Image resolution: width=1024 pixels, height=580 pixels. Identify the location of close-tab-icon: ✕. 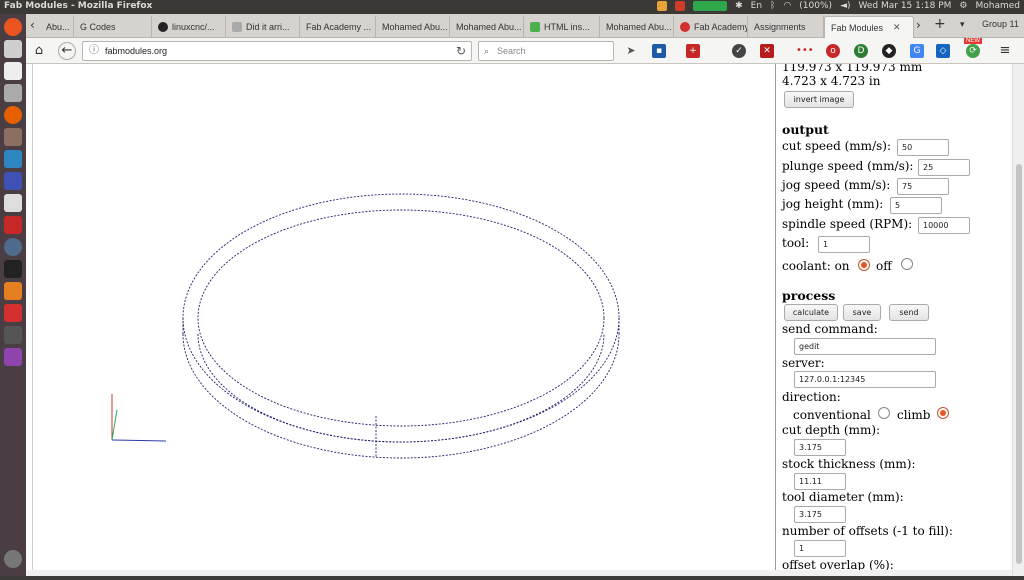
(897, 27).